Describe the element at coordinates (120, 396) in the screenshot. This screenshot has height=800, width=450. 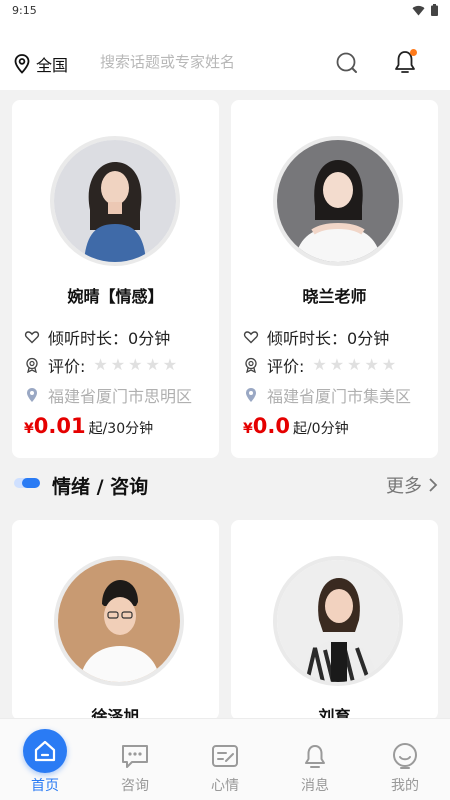
I see `expert-location: 福建省厦门市思明区` at that location.